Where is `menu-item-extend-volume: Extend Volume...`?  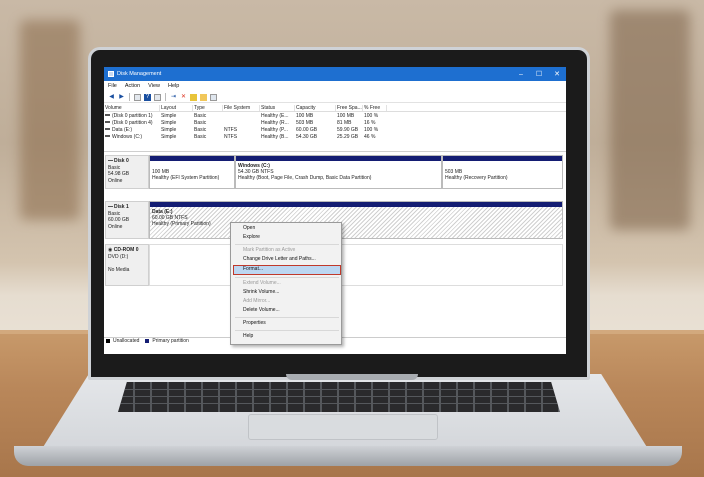 menu-item-extend-volume: Extend Volume... is located at coordinates (262, 283).